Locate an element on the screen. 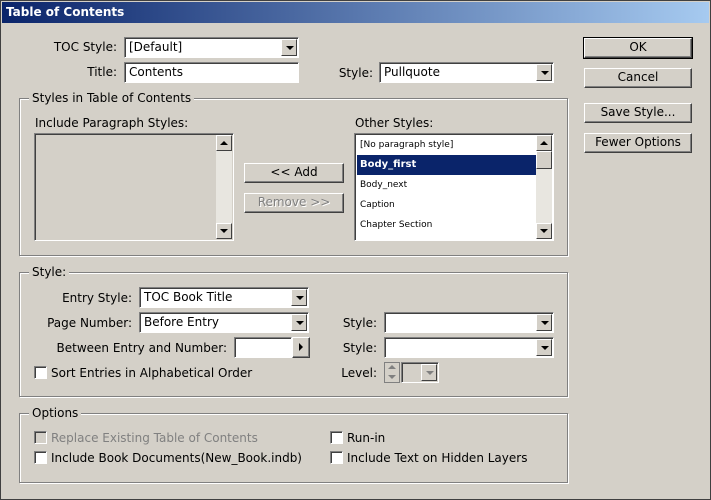 The image size is (711, 500). level-label: Level: is located at coordinates (359, 373).